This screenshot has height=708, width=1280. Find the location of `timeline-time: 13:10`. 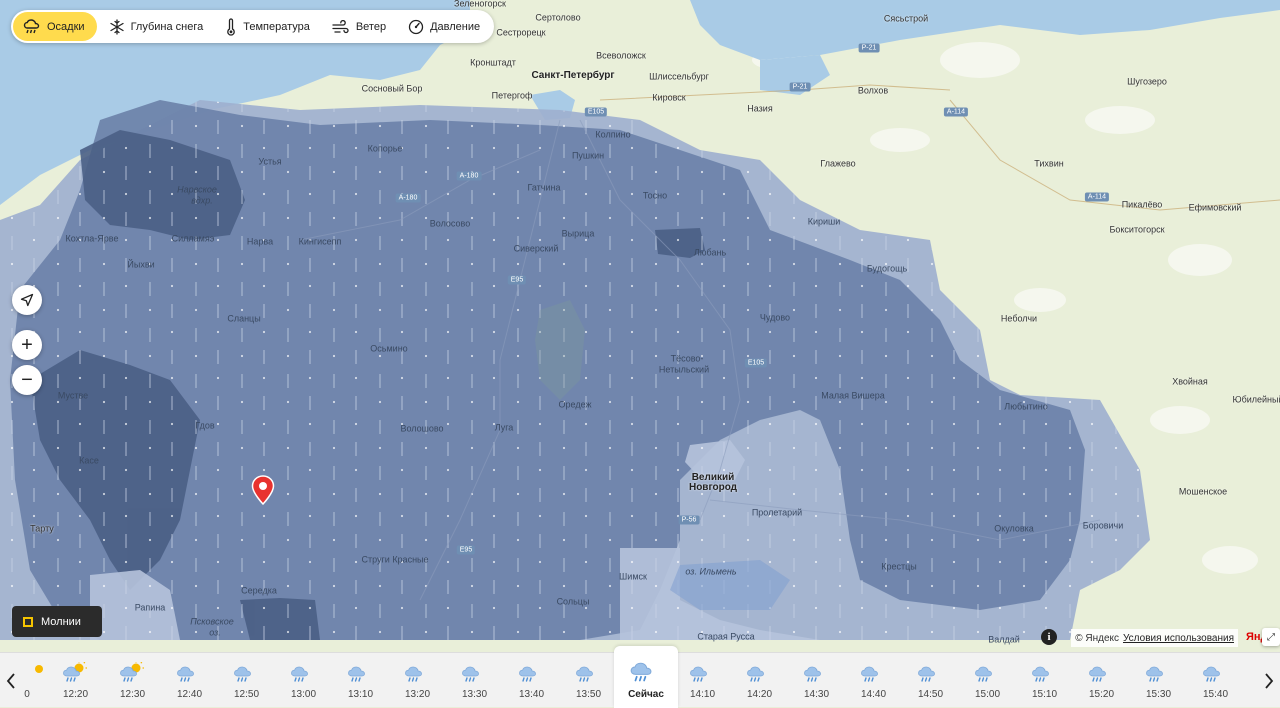

timeline-time: 13:10 is located at coordinates (360, 694).